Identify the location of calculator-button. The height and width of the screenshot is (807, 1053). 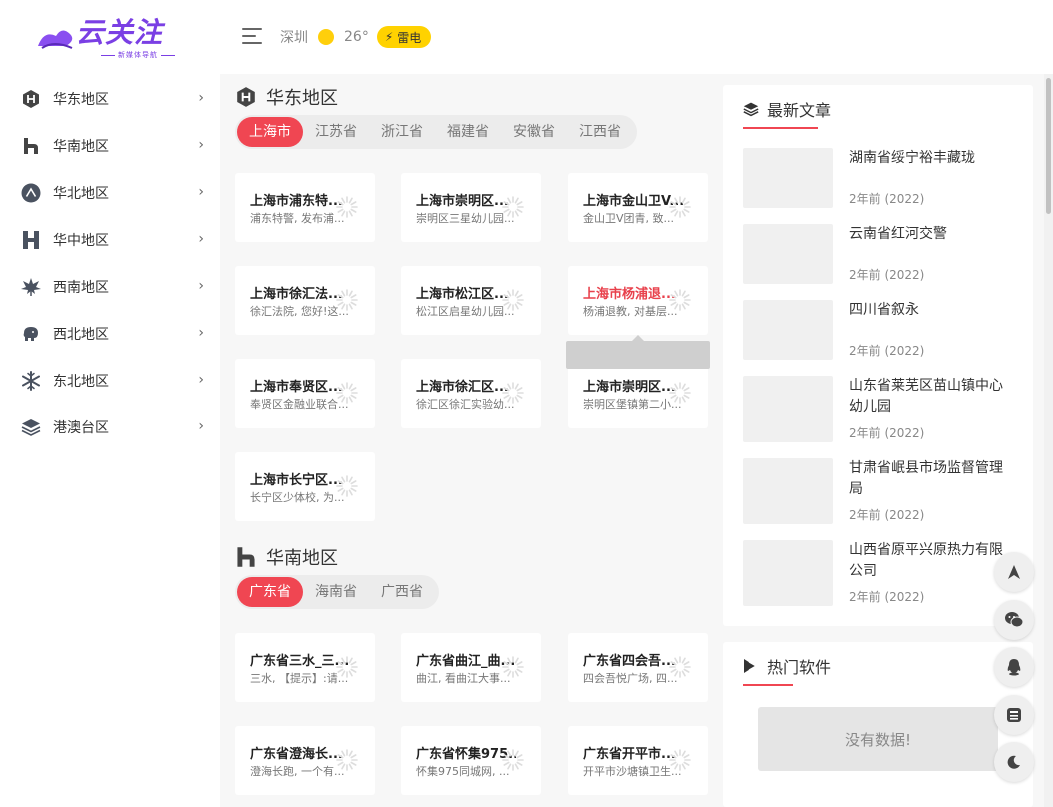
(1014, 715).